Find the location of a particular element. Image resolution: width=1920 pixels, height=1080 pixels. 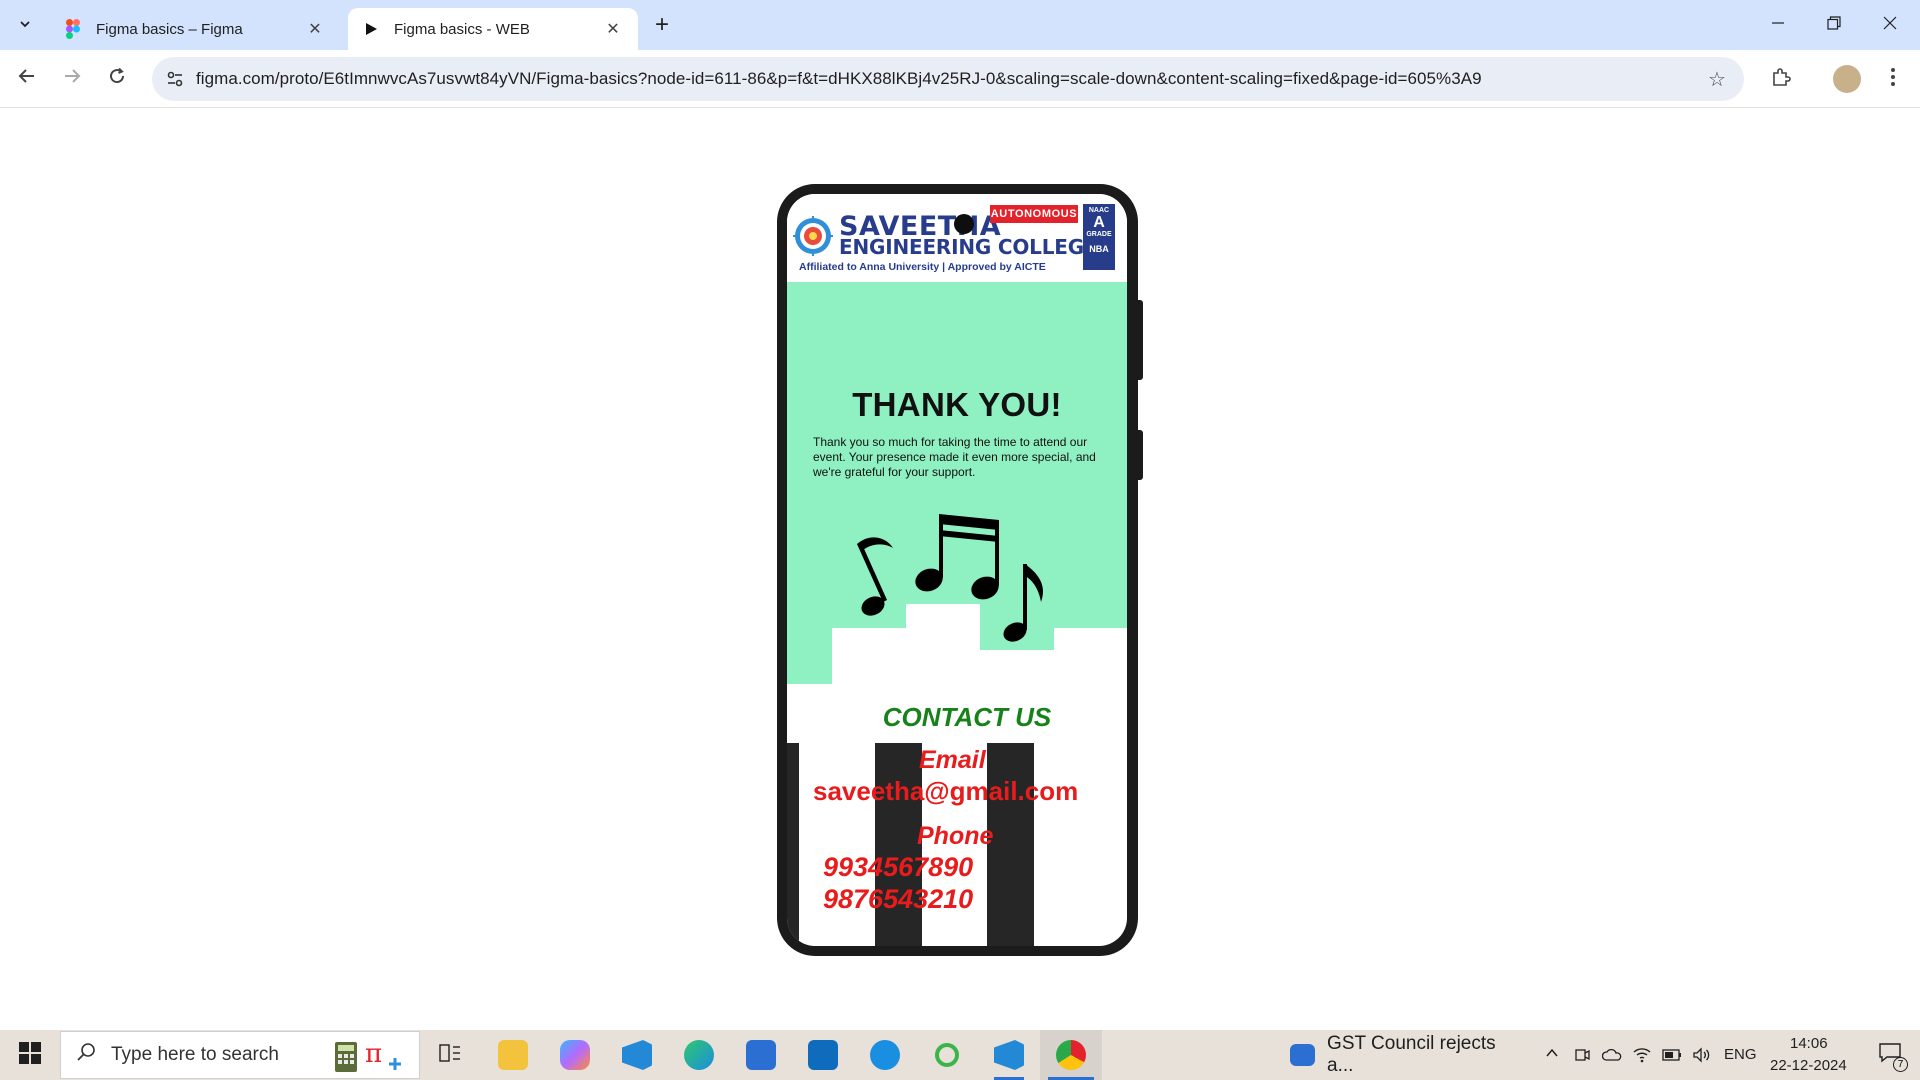

meet-now-icon is located at coordinates (1582, 1055).